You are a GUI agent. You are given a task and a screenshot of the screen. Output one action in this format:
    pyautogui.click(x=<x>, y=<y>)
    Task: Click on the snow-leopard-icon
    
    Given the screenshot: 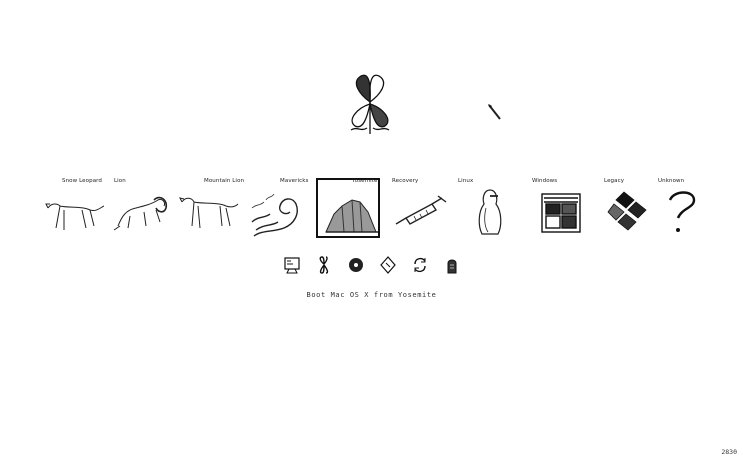 What is the action you would take?
    pyautogui.click(x=74, y=216)
    